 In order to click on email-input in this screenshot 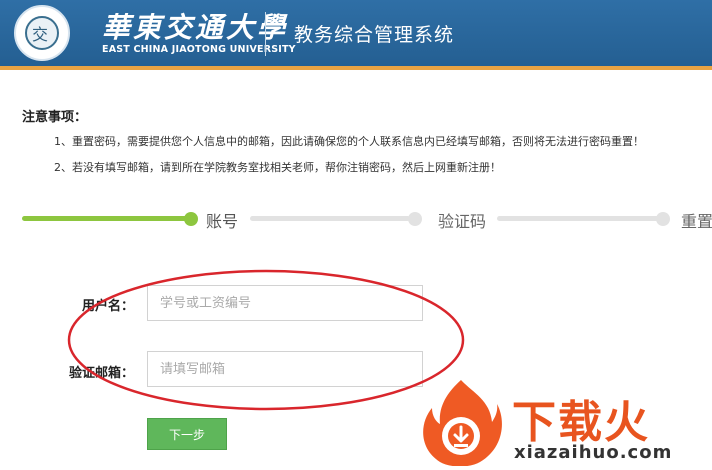, I will do `click(285, 369)`.